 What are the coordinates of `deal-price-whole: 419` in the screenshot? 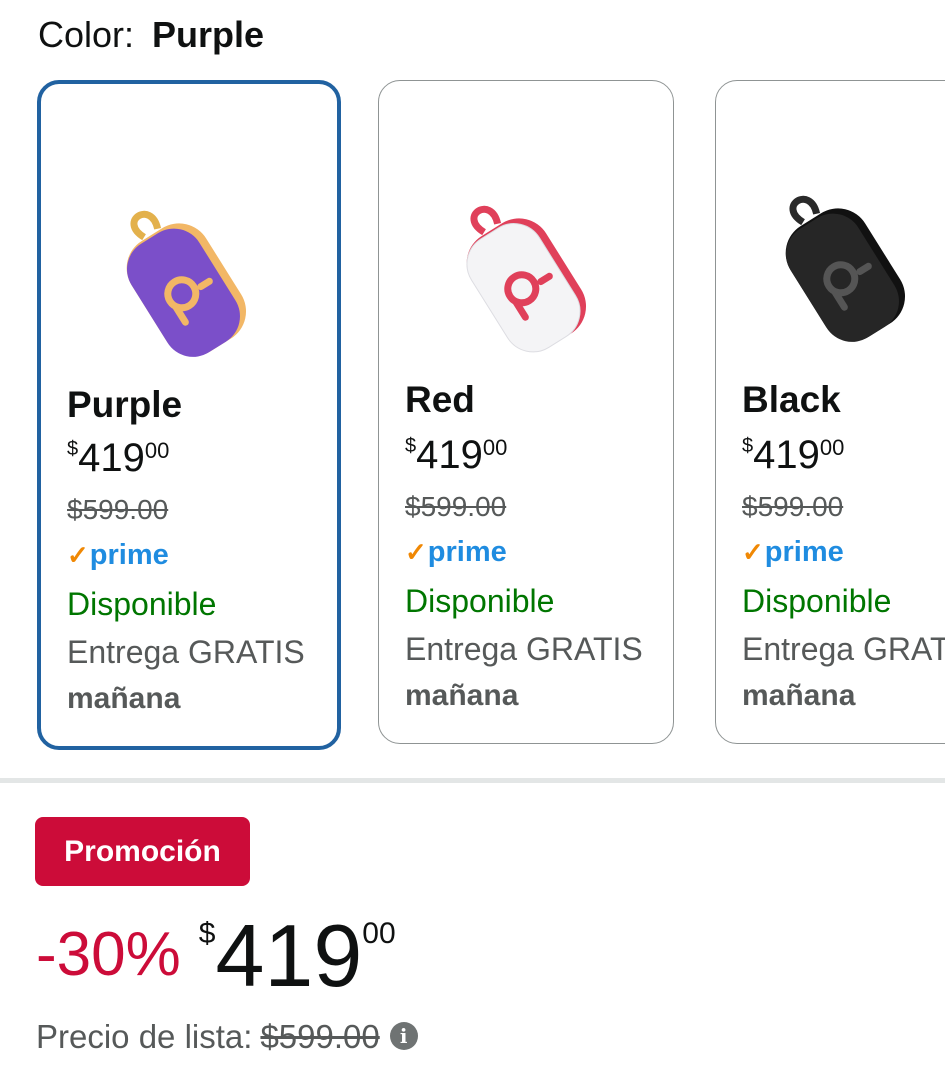 It's located at (289, 955).